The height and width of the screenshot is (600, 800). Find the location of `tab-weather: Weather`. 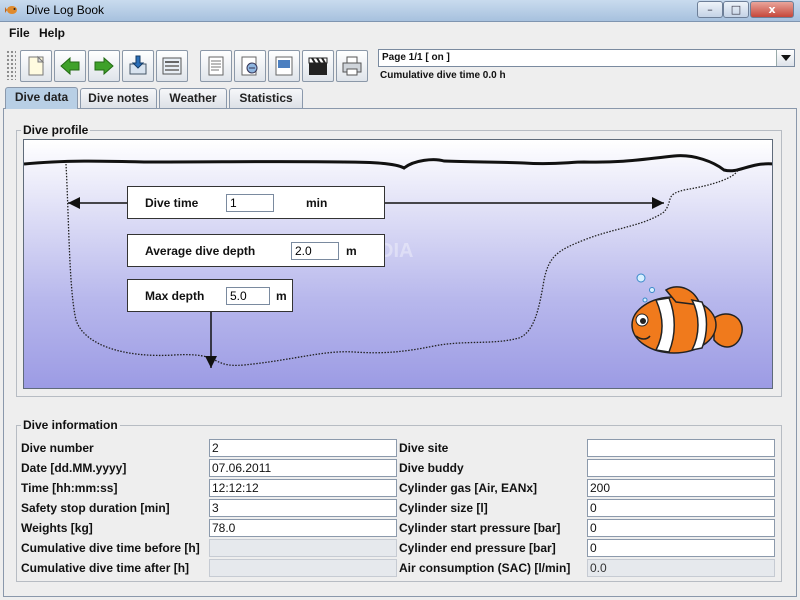

tab-weather: Weather is located at coordinates (193, 98).